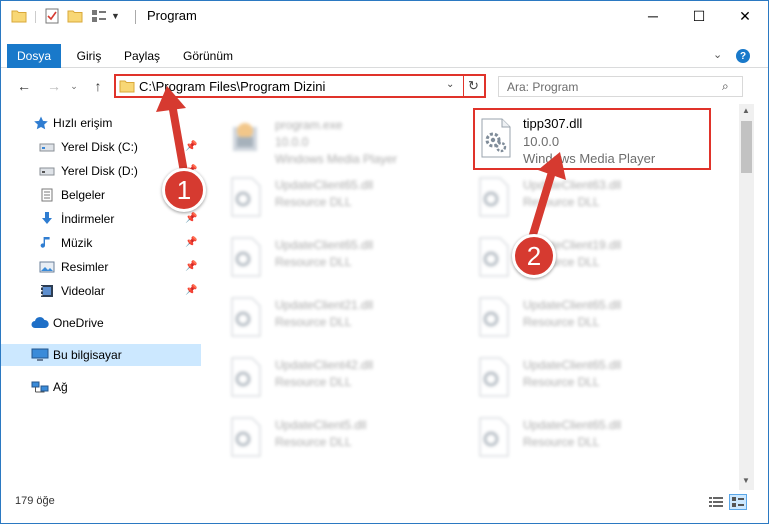 This screenshot has width=769, height=524. I want to click on file-item: UpdateClient19.dll Resource DLL, so click(573, 257).